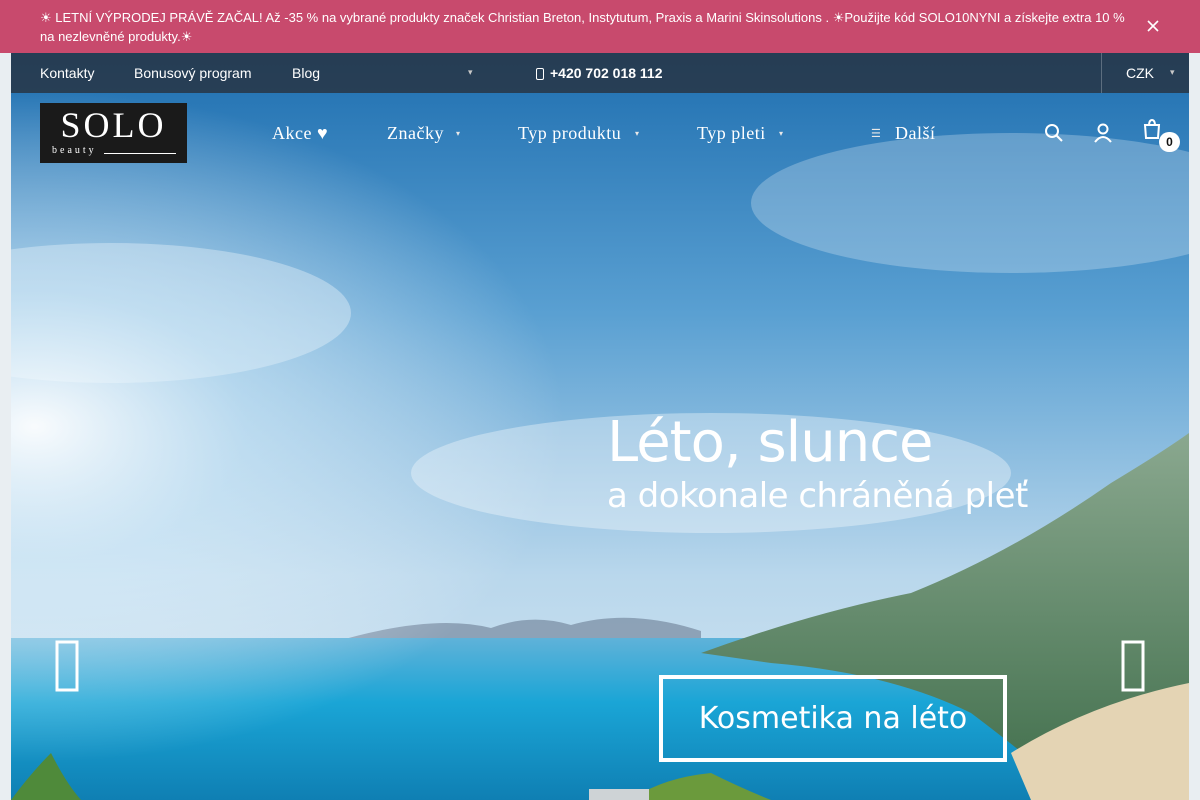 The height and width of the screenshot is (800, 1200). I want to click on currency-selector: CZK, so click(1140, 73).